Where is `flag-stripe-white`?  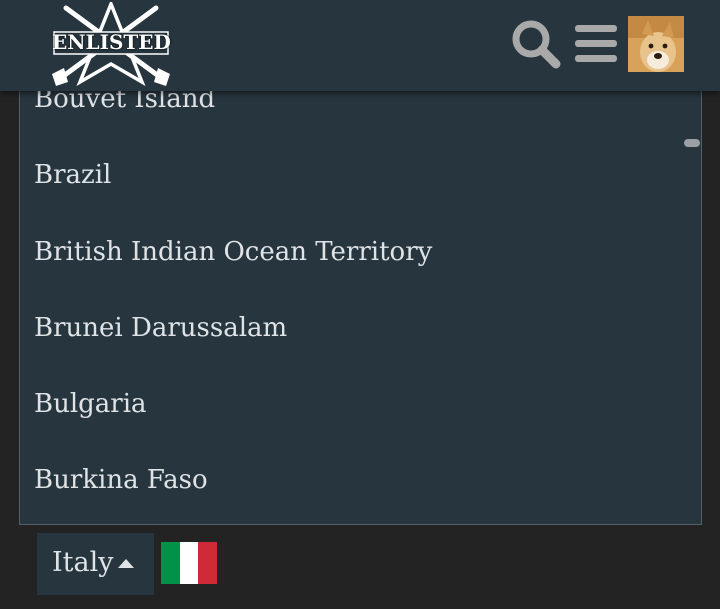 flag-stripe-white is located at coordinates (189, 563).